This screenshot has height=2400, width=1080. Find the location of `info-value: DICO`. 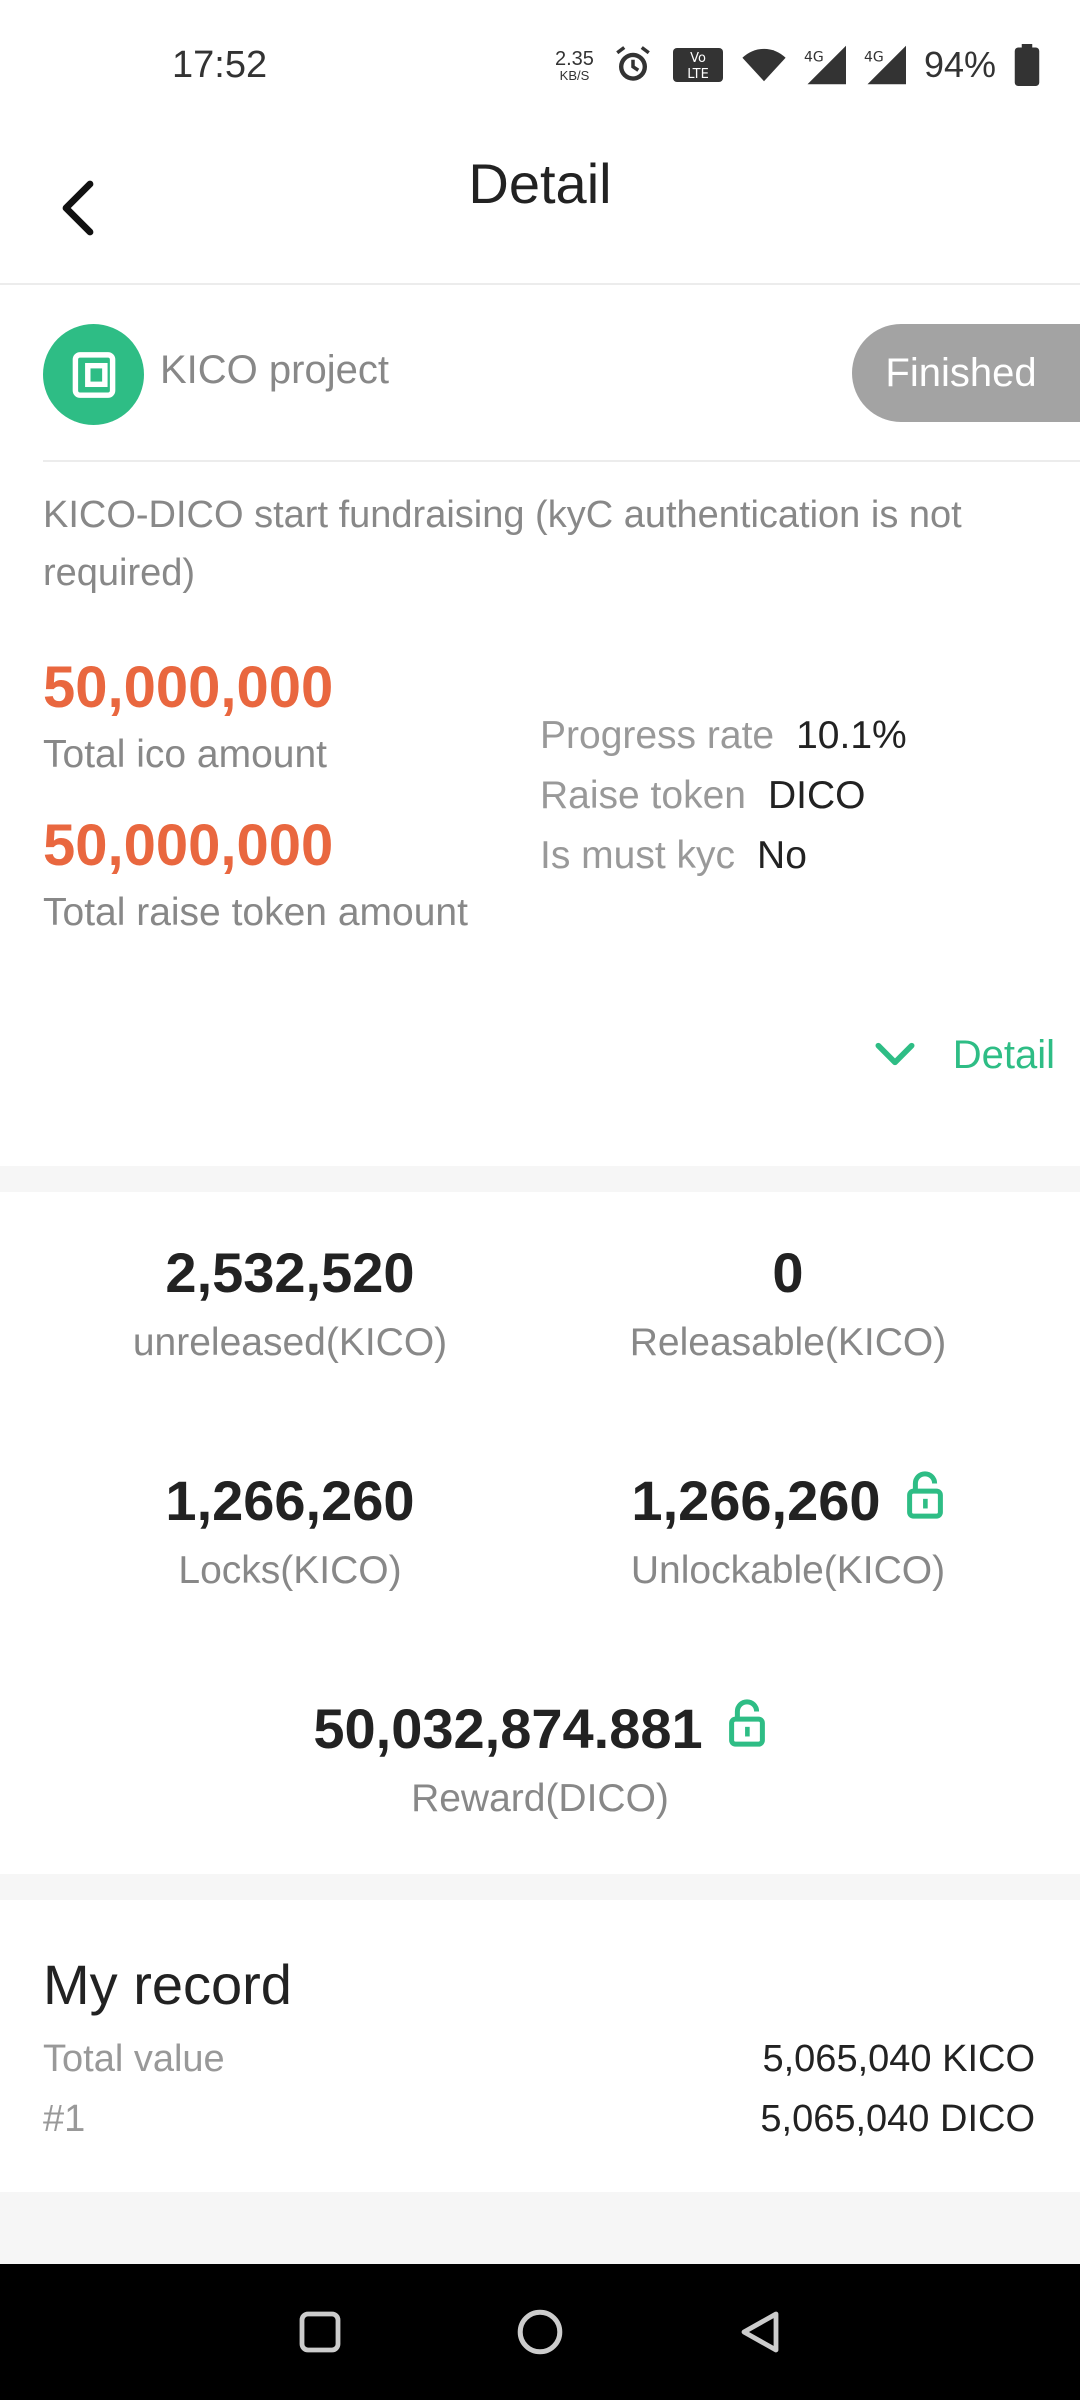

info-value: DICO is located at coordinates (816, 795).